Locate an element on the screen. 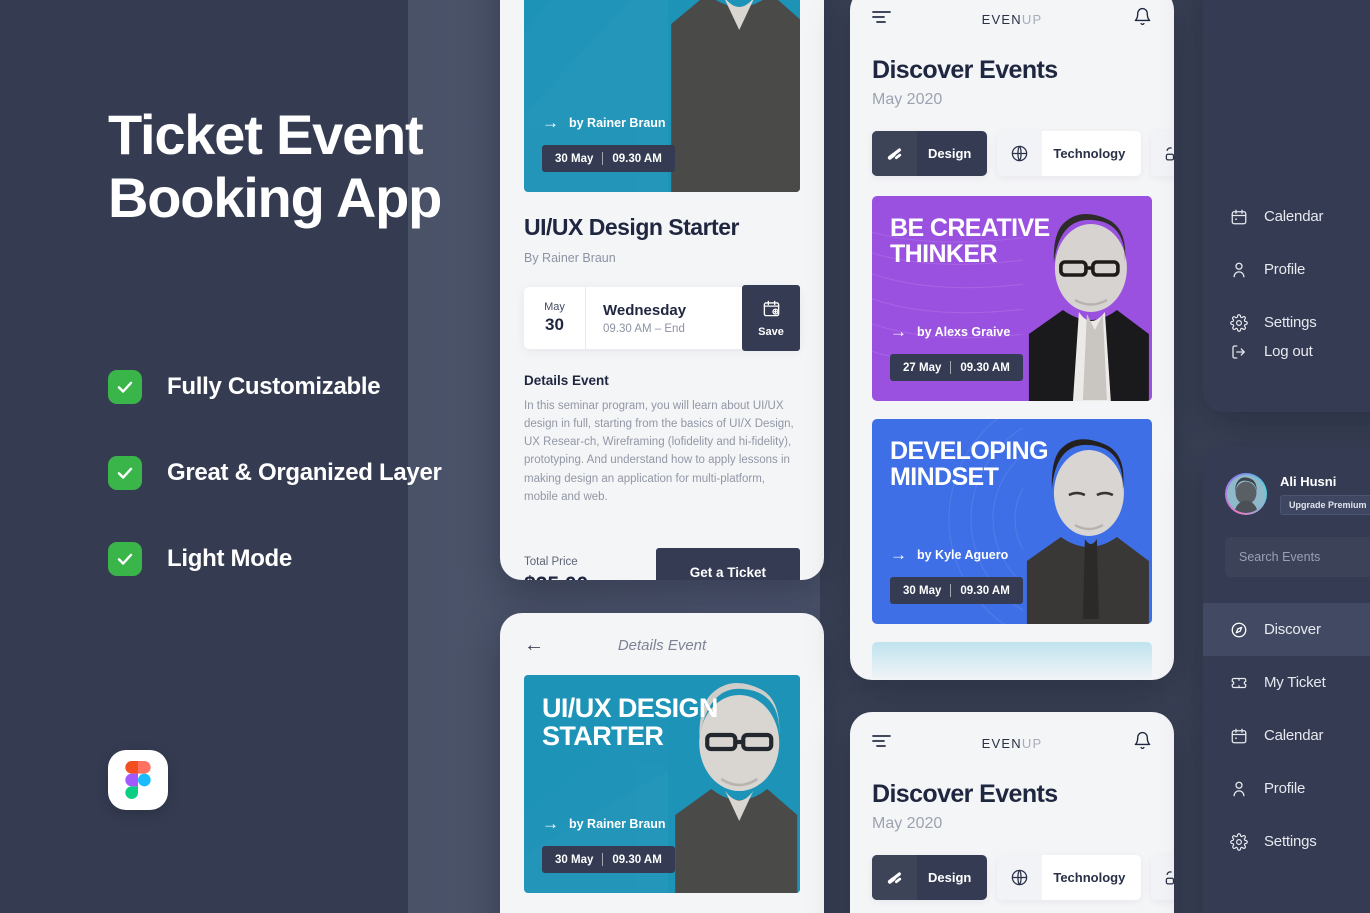 The height and width of the screenshot is (913, 1370). calendar-icon is located at coordinates (1239, 217).